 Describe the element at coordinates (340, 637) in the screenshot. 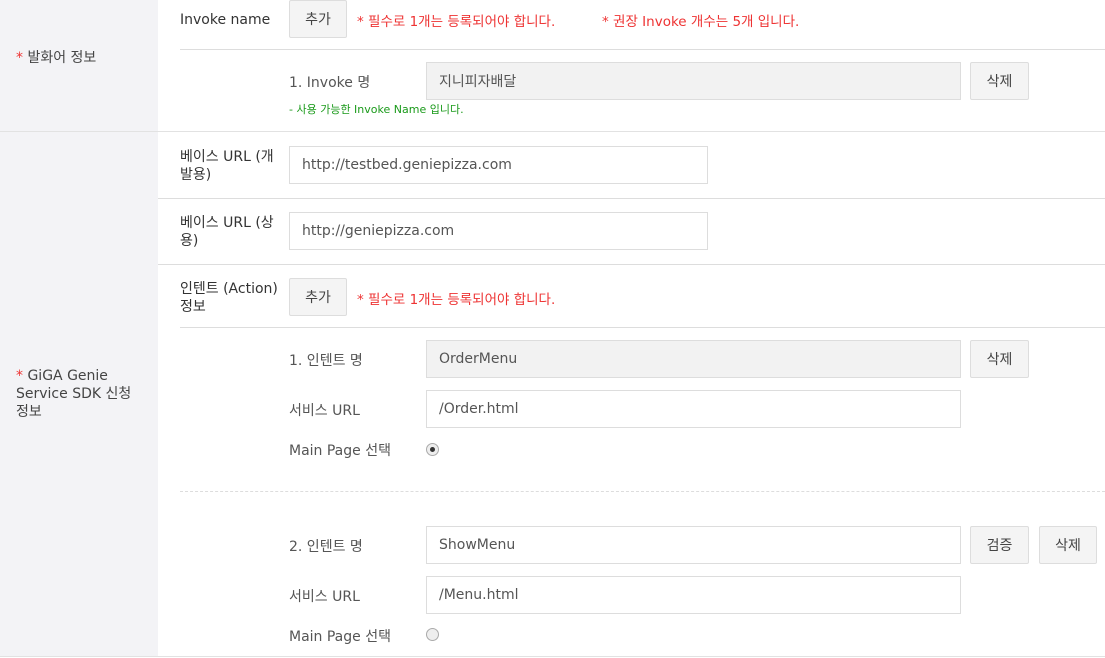

I see `intent-2-main-page-label: Main Page 선택` at that location.